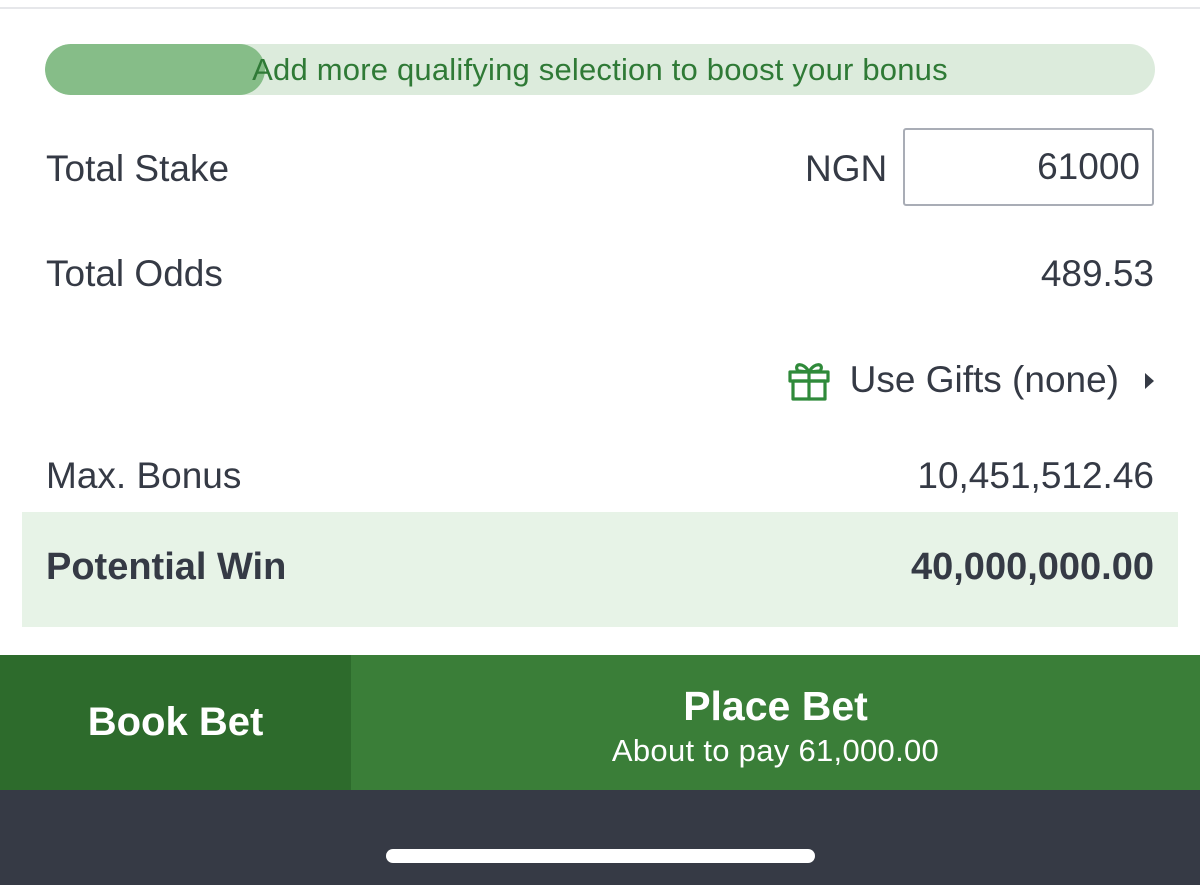  What do you see at coordinates (600, 837) in the screenshot?
I see `bottom-bar` at bounding box center [600, 837].